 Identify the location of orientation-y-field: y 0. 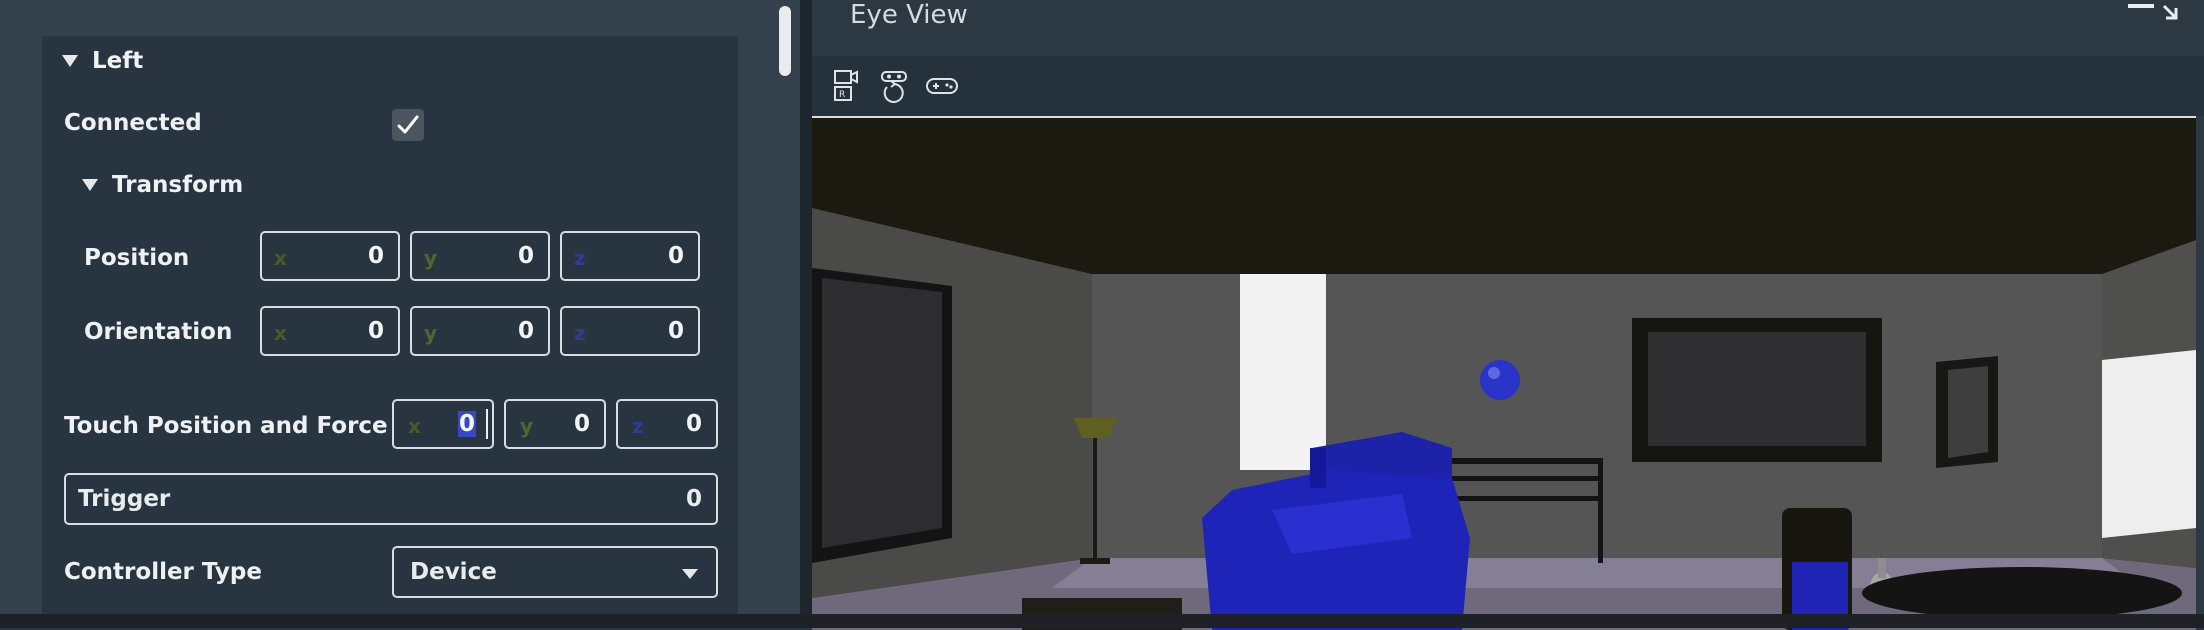
(480, 331).